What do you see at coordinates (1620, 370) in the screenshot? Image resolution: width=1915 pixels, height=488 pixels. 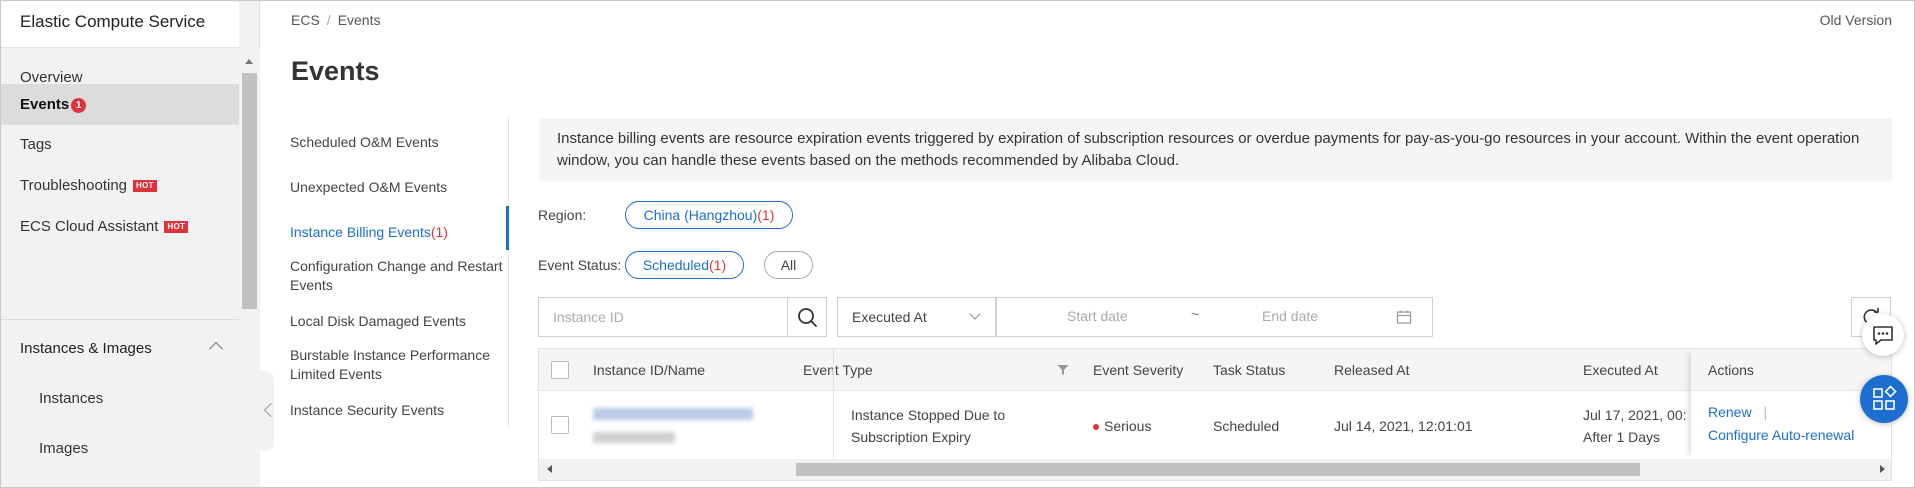 I see `col-header-executed-at: Executed At` at bounding box center [1620, 370].